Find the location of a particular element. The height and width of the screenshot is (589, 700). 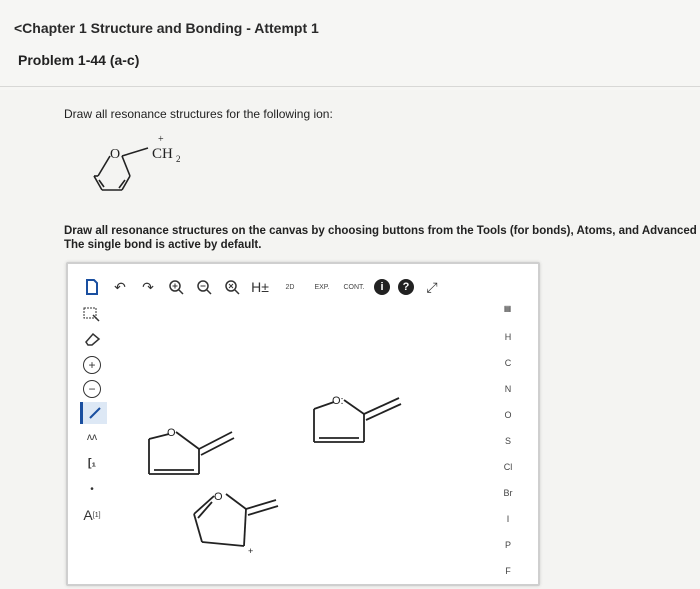

atom-n: N is located at coordinates (508, 389).